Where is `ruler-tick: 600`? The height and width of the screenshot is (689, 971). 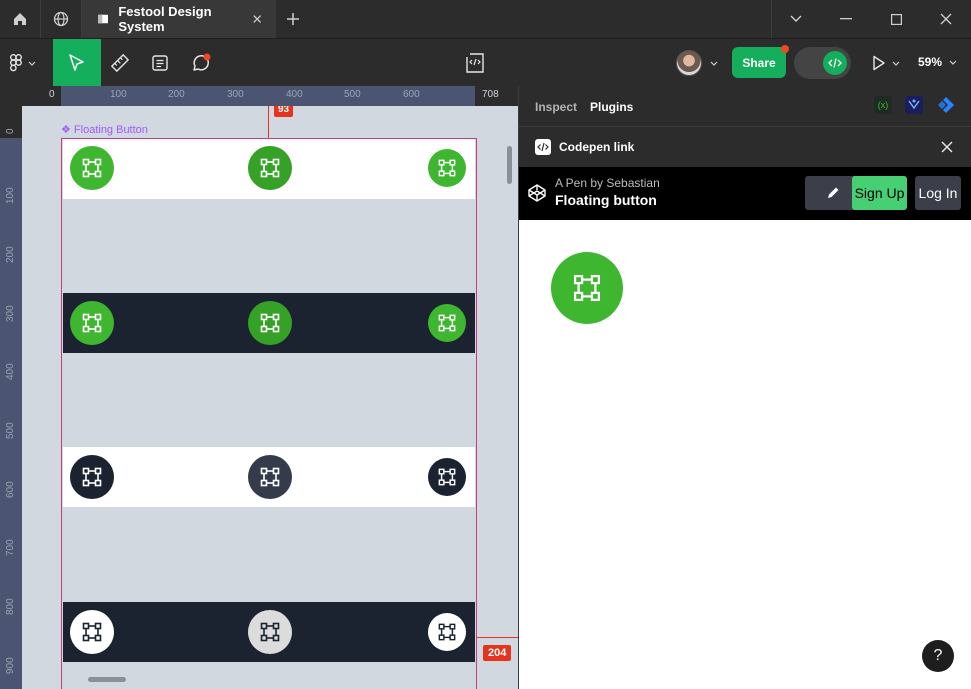
ruler-tick: 600 is located at coordinates (10, 489).